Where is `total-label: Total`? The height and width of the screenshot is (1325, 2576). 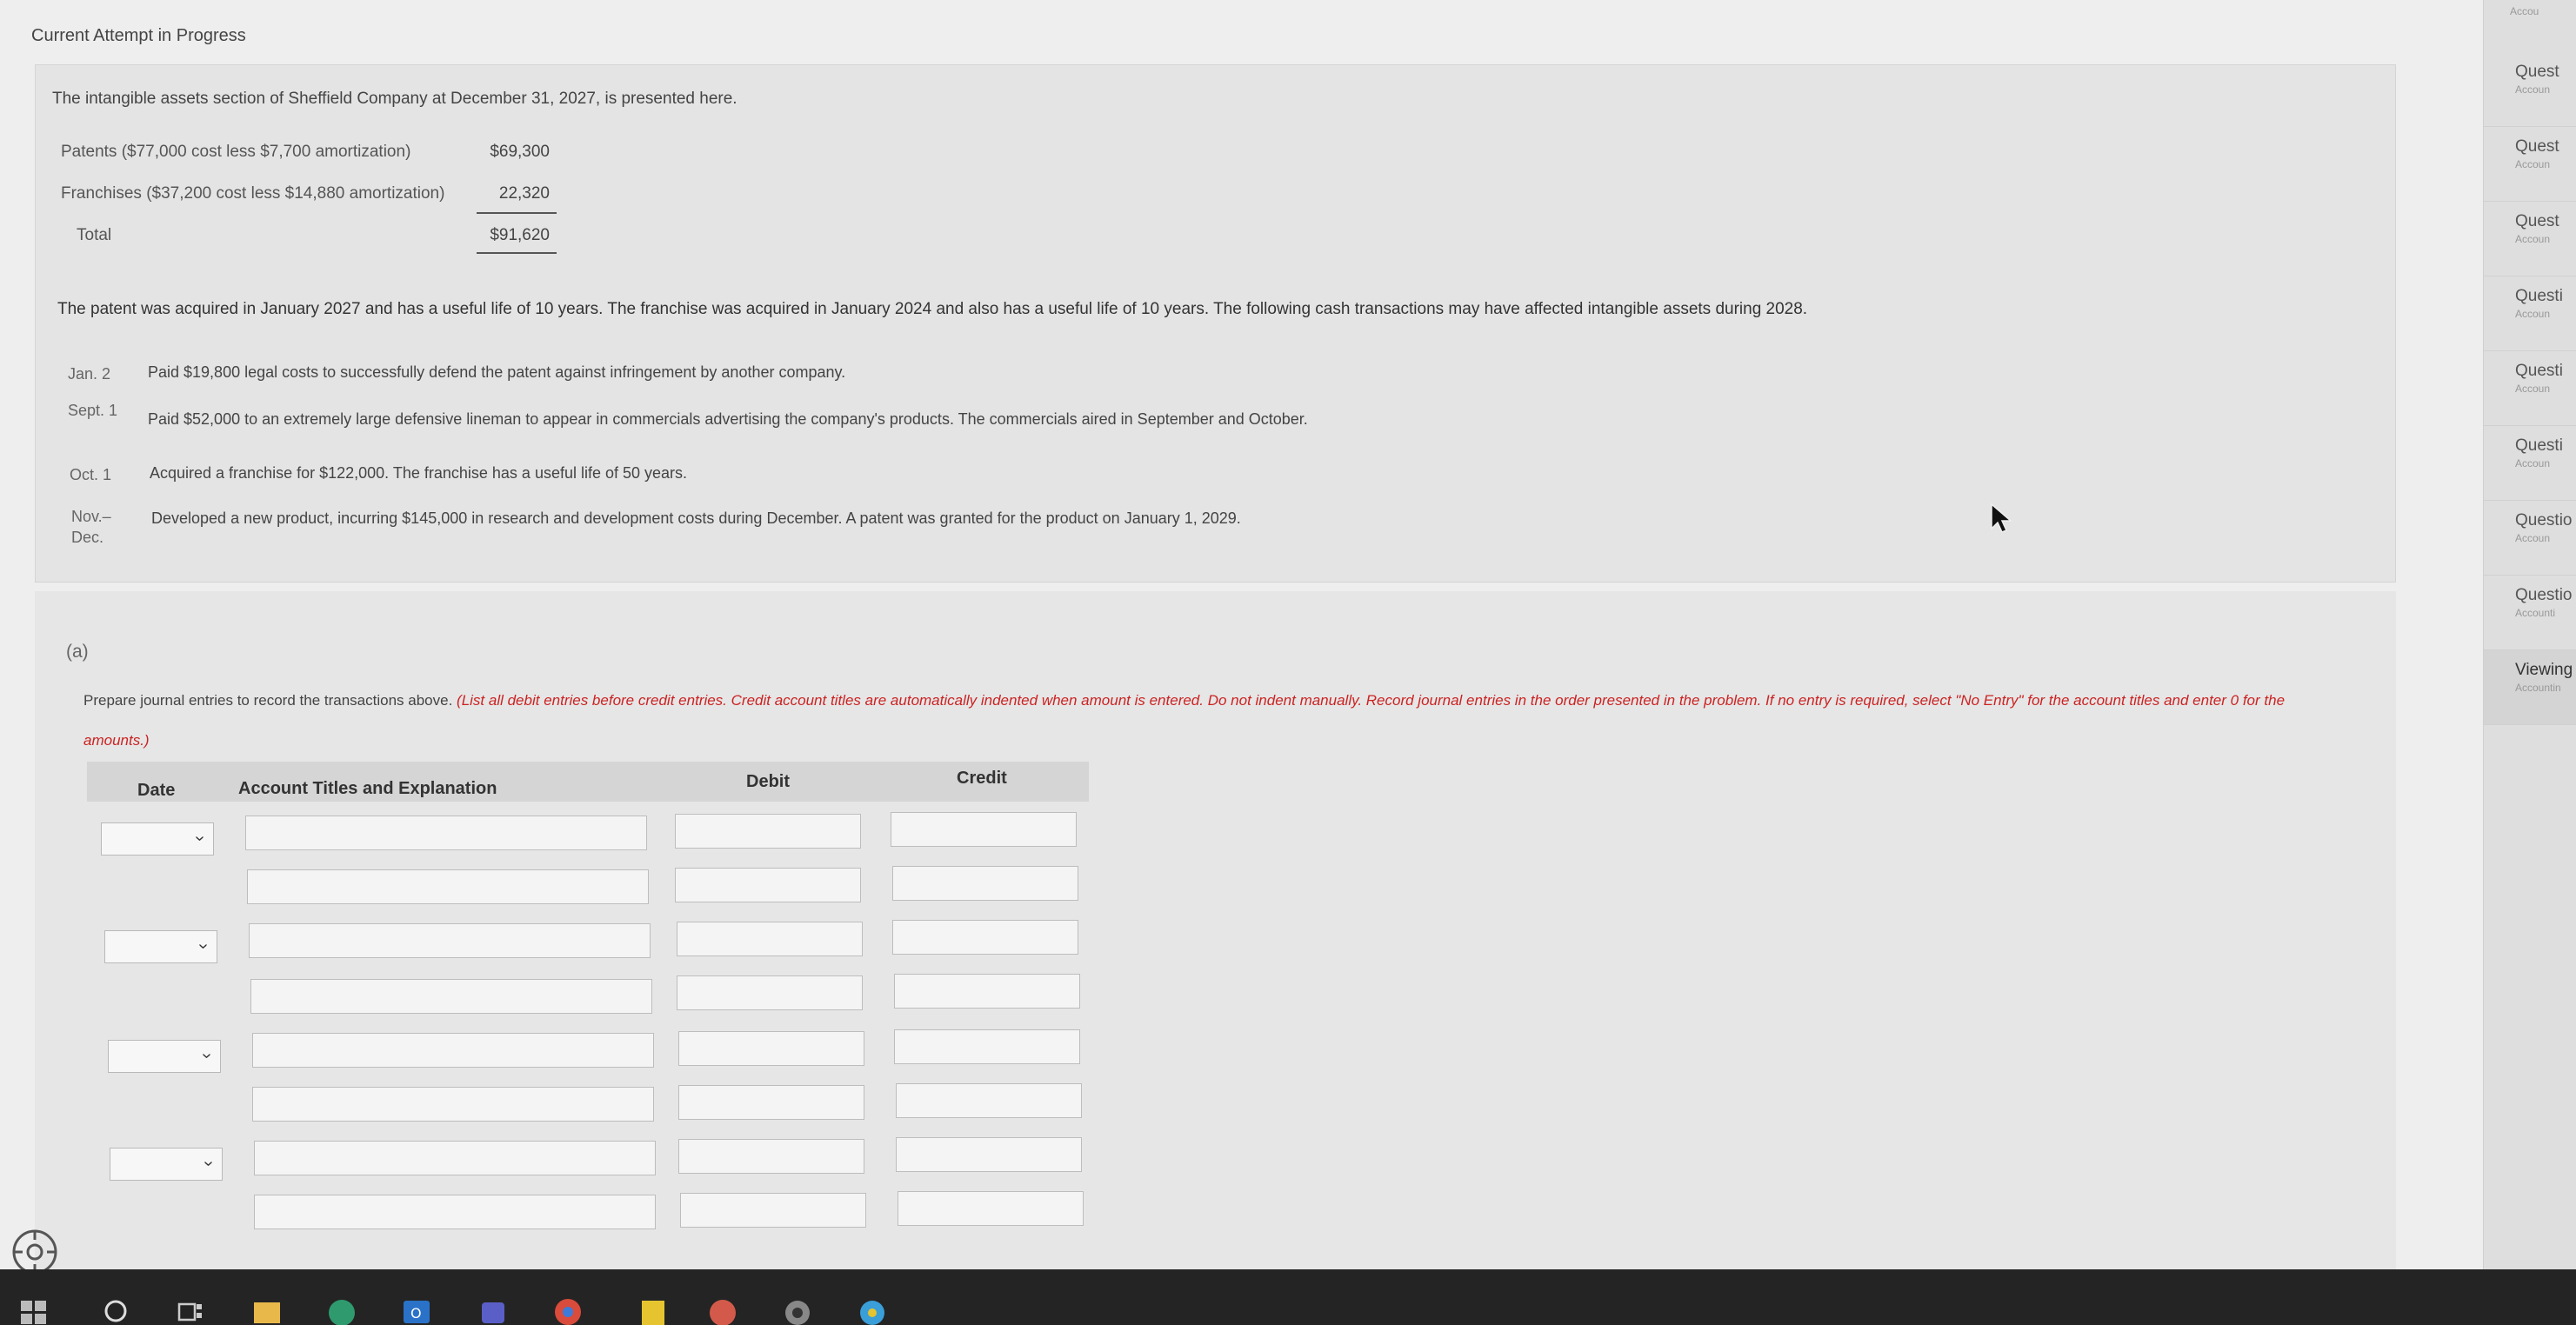 total-label: Total is located at coordinates (94, 235).